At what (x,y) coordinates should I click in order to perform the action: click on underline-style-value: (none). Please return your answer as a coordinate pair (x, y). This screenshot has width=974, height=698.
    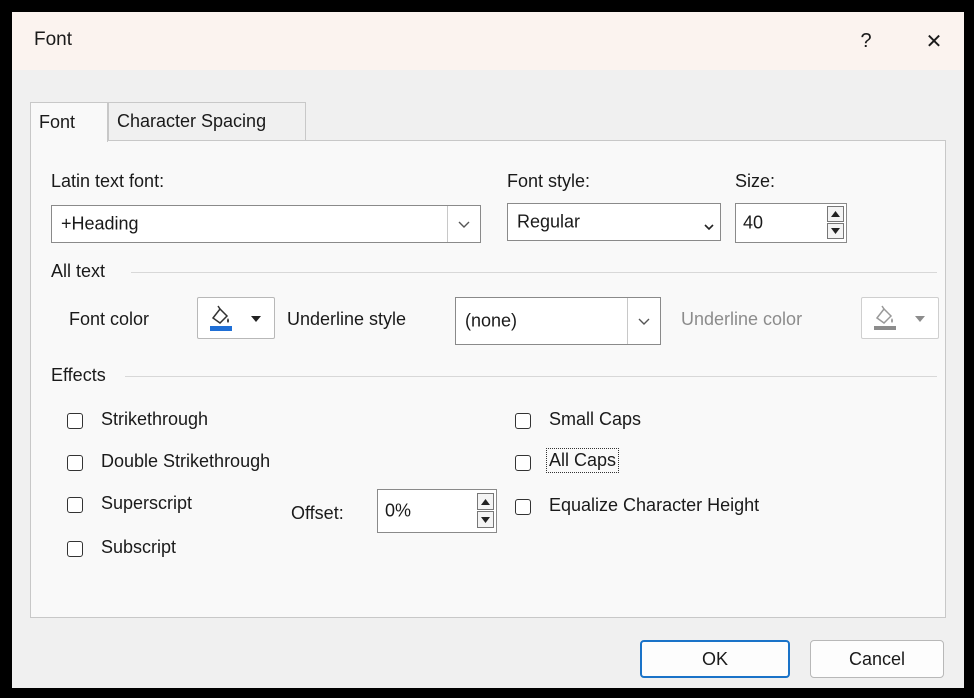
    Looking at the image, I should click on (491, 320).